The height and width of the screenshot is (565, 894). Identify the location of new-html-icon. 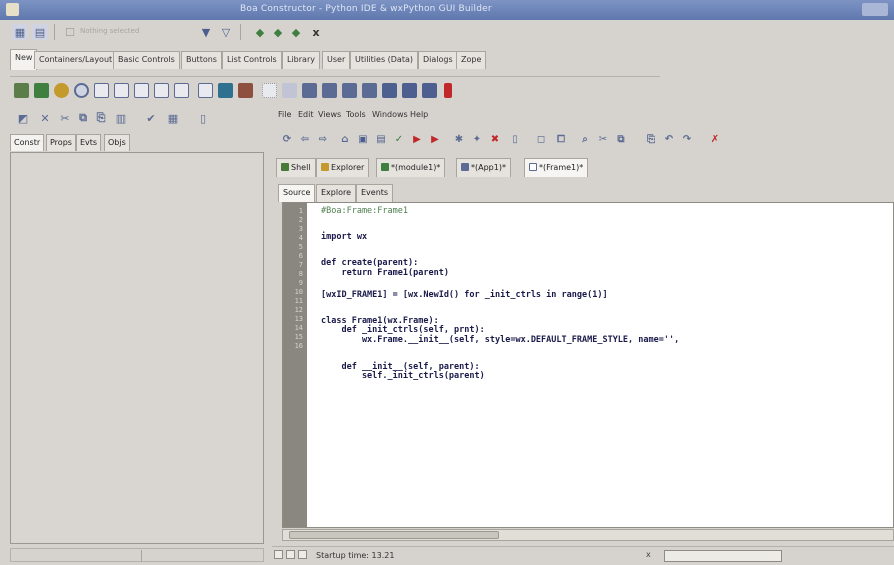
(309, 90).